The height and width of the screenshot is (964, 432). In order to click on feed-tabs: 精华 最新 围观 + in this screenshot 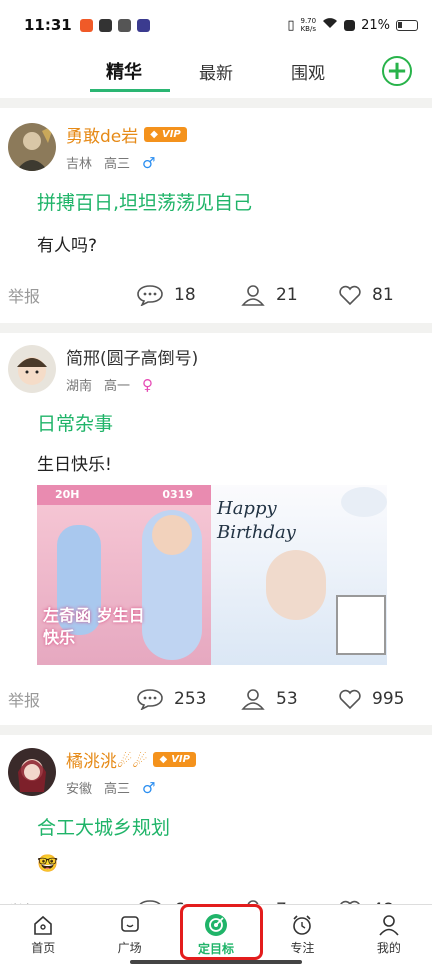, I will do `click(216, 71)`.